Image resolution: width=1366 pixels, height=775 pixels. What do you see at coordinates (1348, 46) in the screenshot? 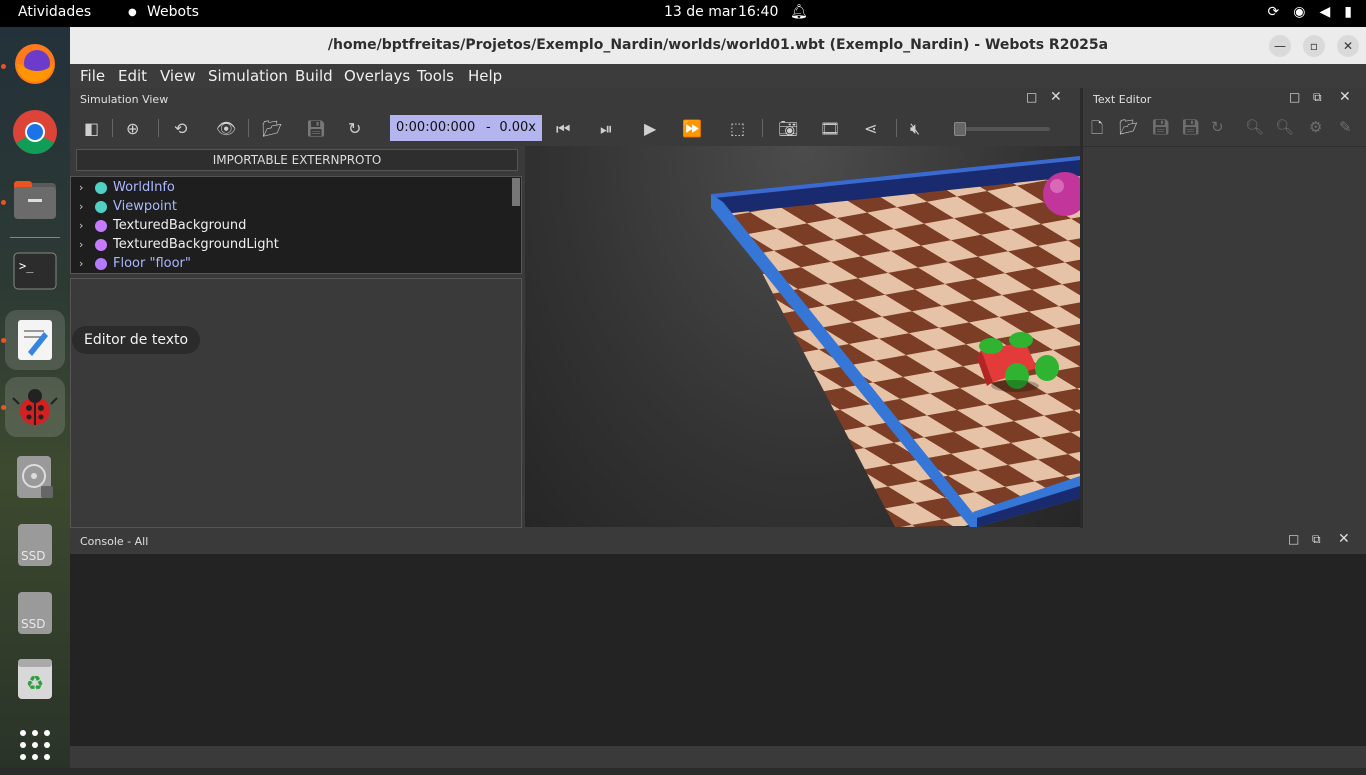
I see `close-icon: ✕` at bounding box center [1348, 46].